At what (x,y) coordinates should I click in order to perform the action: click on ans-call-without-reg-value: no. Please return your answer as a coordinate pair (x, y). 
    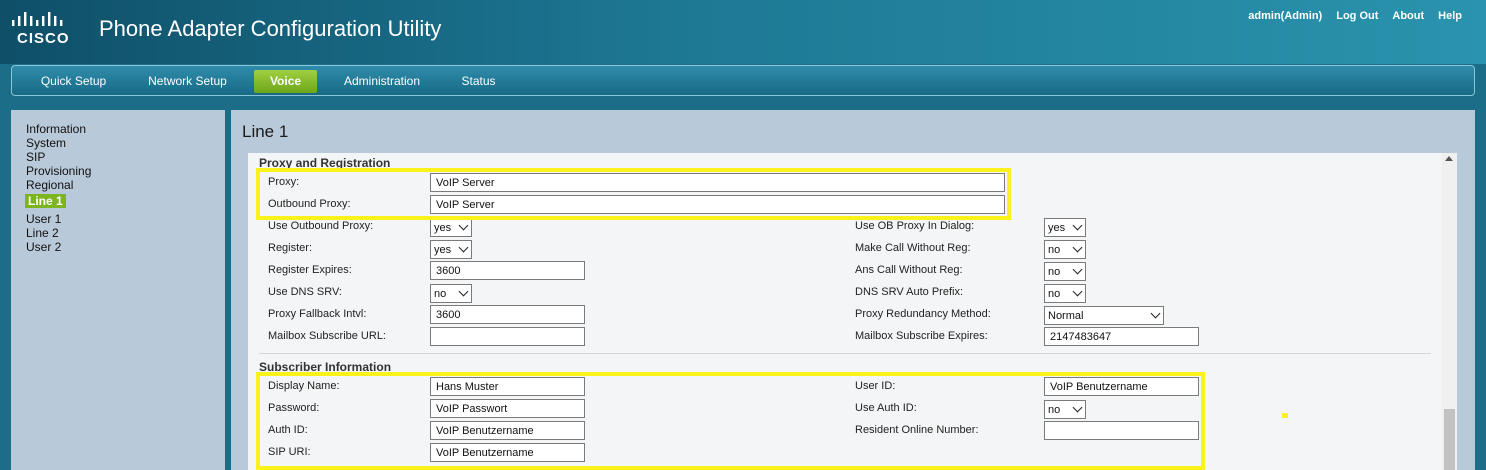
    Looking at the image, I should click on (1054, 272).